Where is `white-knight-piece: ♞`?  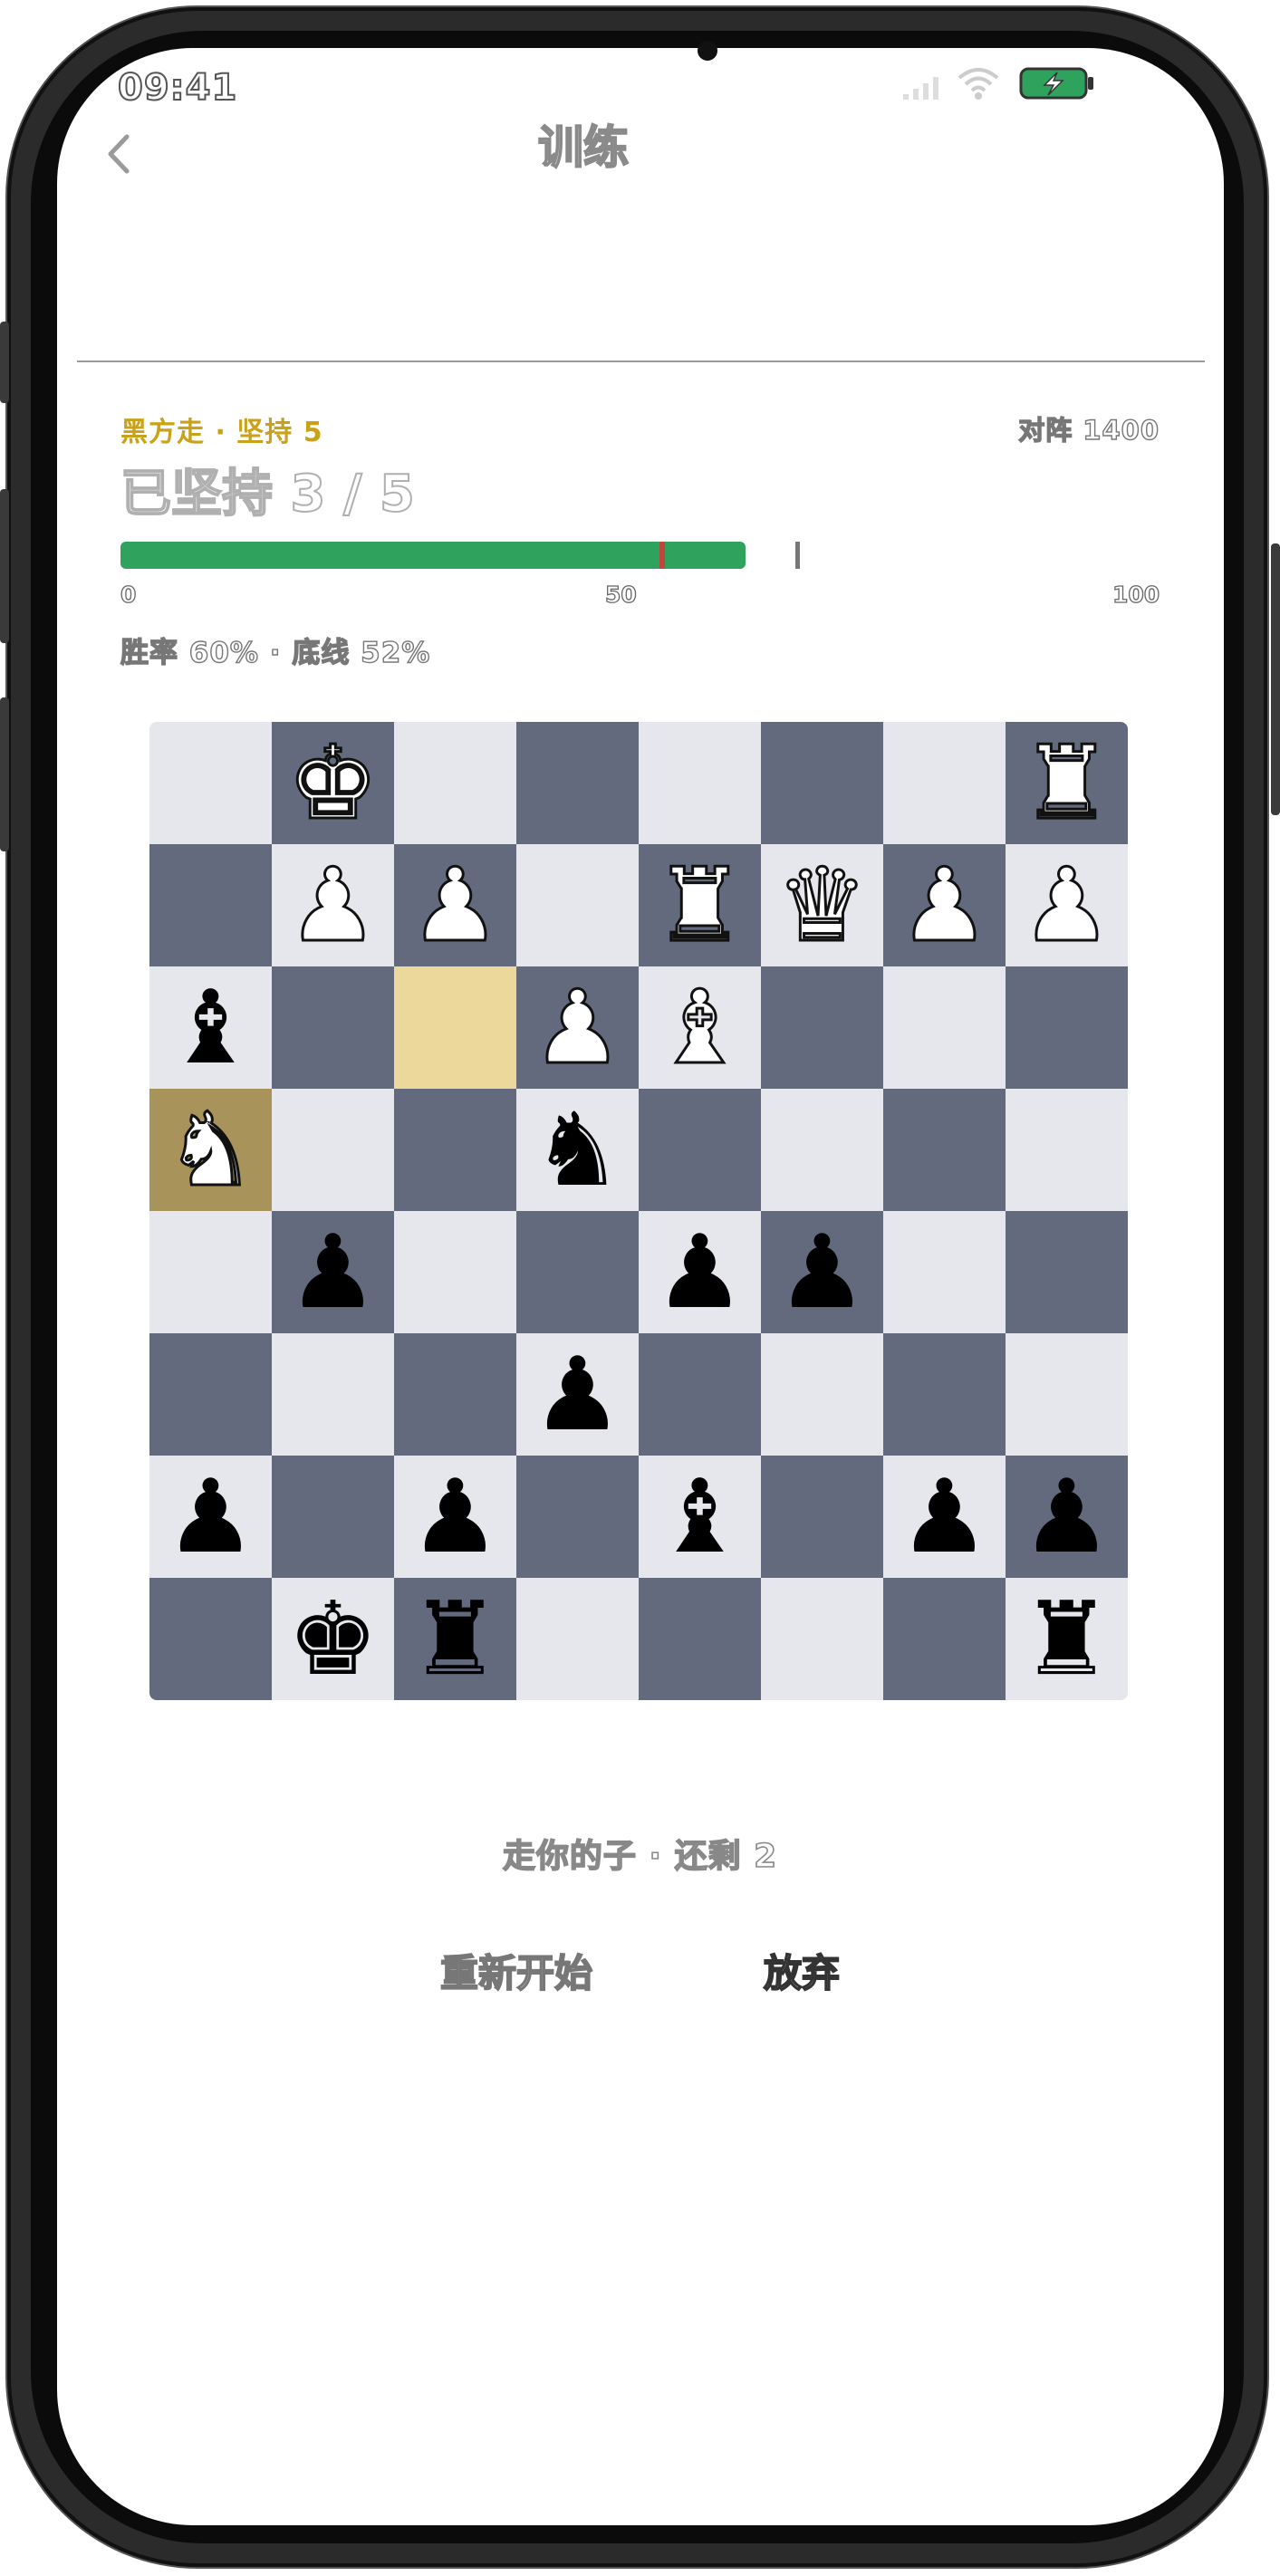 white-knight-piece: ♞ is located at coordinates (210, 1150).